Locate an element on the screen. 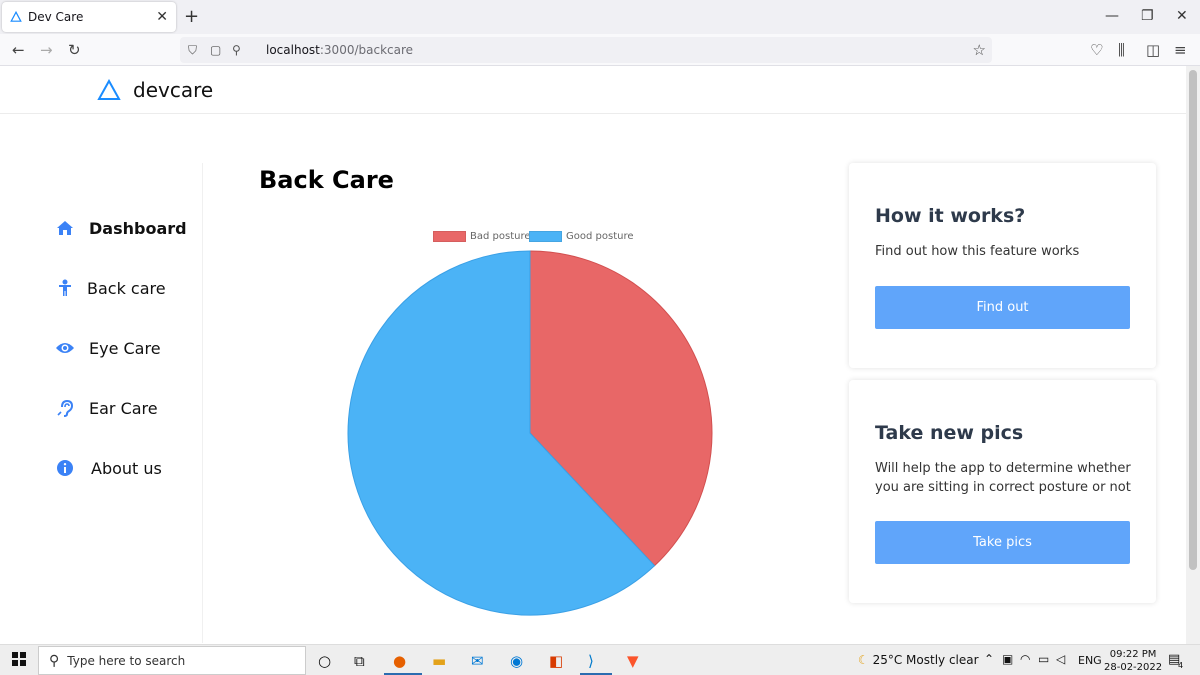  sidebar-item-about-us: About us is located at coordinates (108, 468).